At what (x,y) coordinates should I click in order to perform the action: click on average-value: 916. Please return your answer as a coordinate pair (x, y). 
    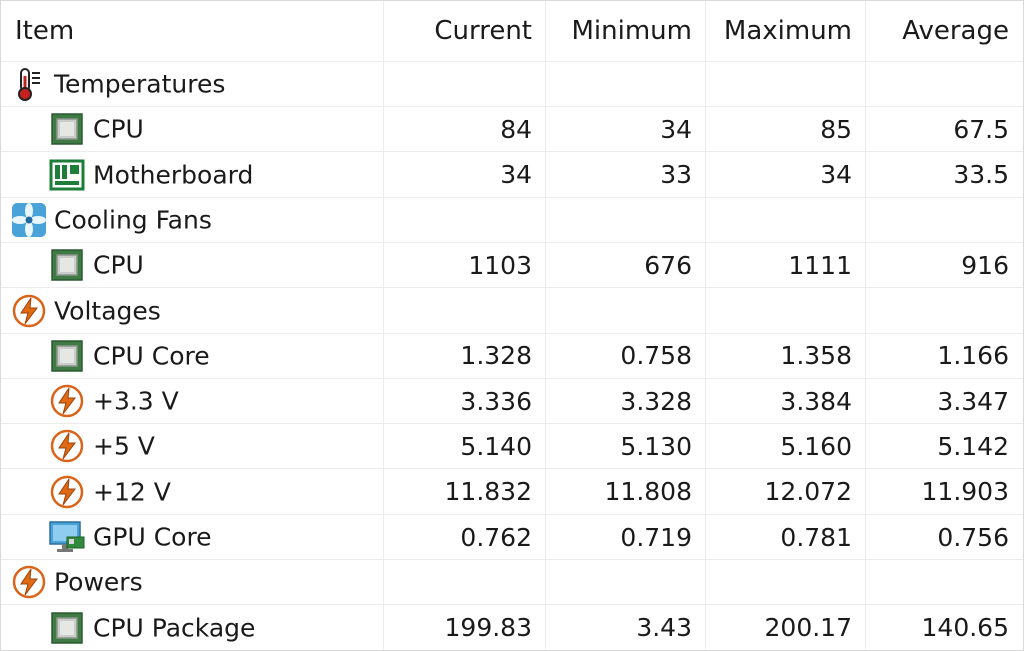
    Looking at the image, I should click on (985, 265).